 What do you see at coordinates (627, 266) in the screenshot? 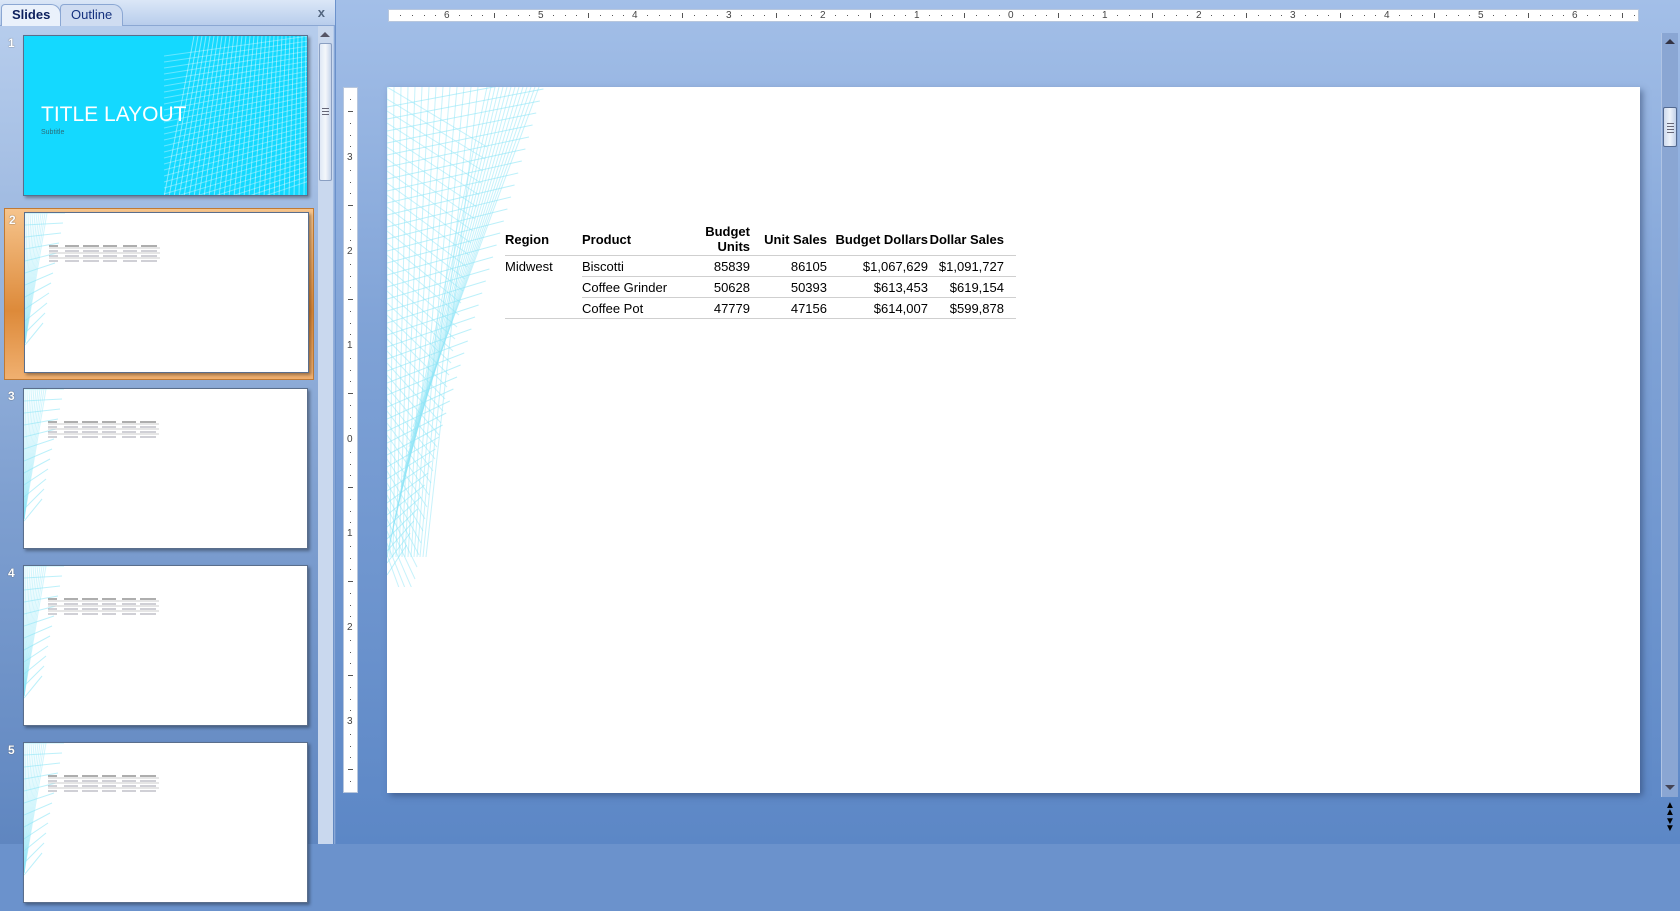
I see `product-cell: Biscotti` at bounding box center [627, 266].